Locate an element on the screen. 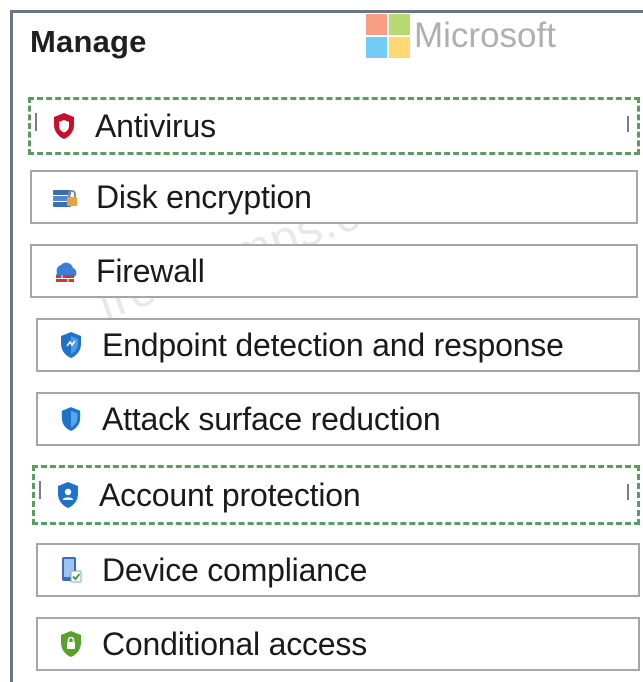 The image size is (643, 682). menu-item-firewall: Firewall is located at coordinates (334, 271).